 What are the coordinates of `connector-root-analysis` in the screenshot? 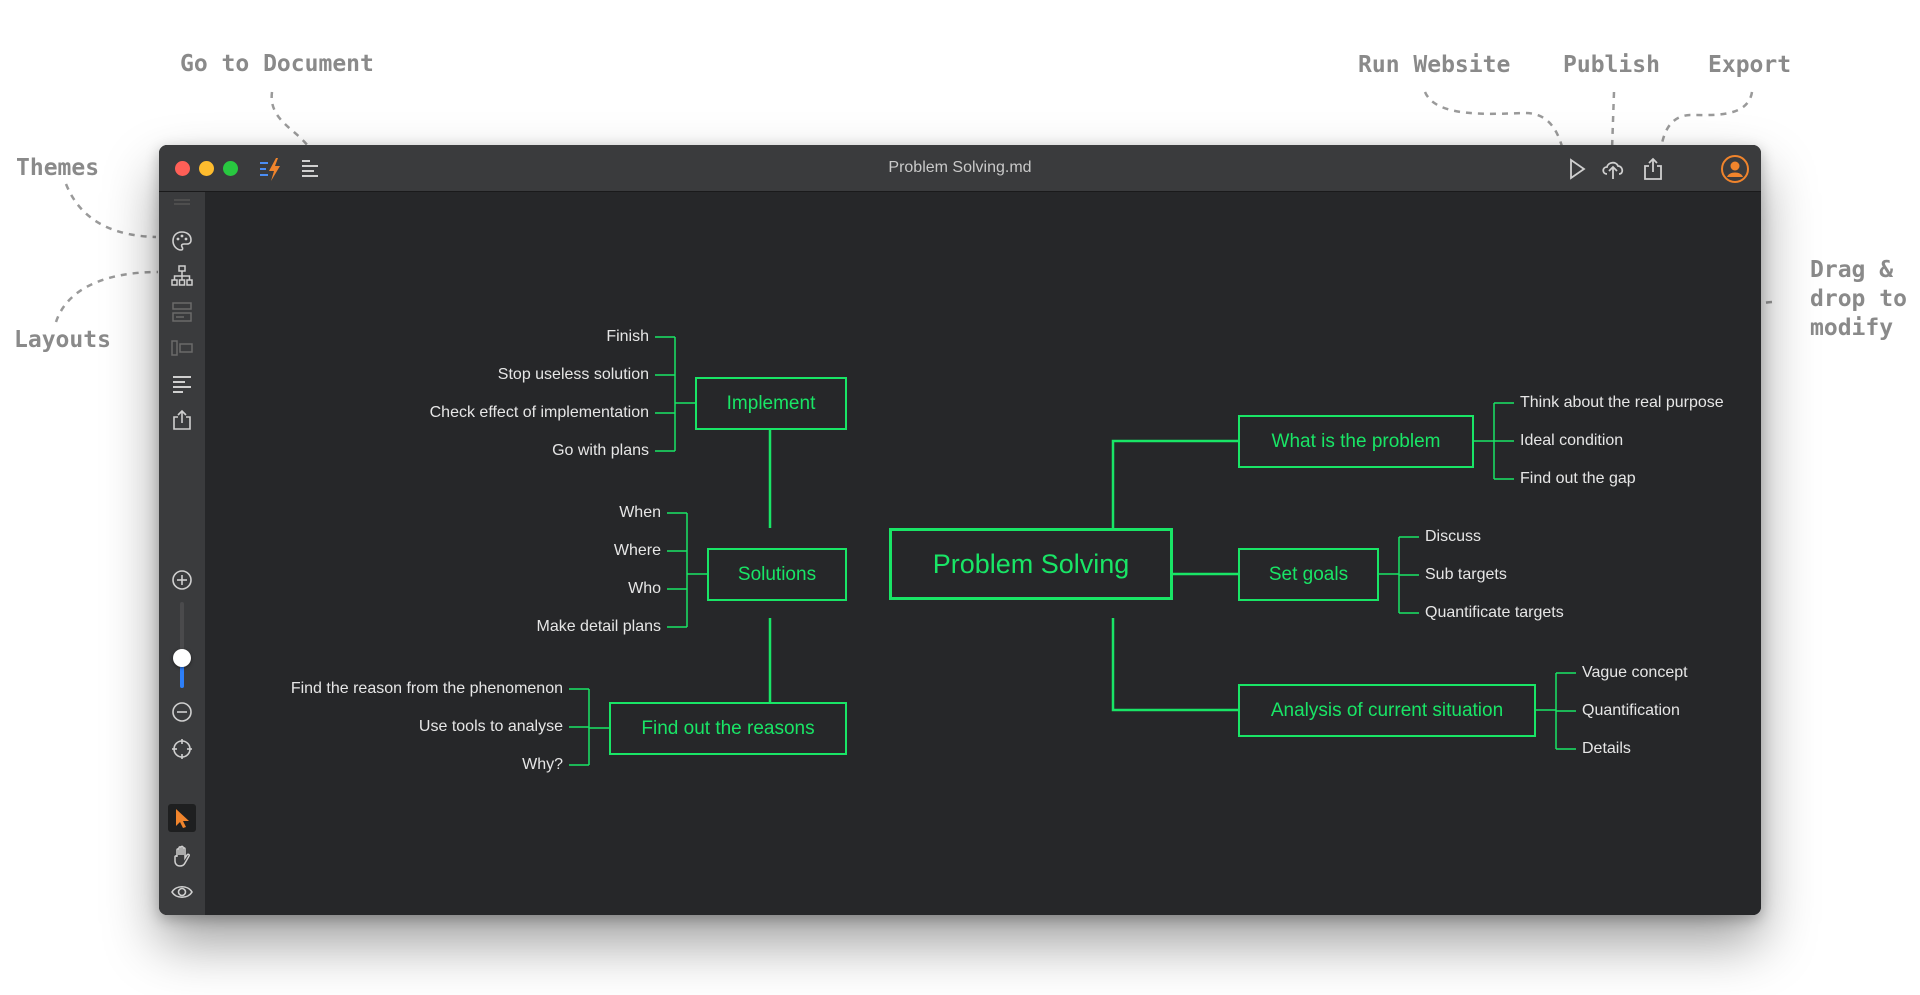 It's located at (1174, 665).